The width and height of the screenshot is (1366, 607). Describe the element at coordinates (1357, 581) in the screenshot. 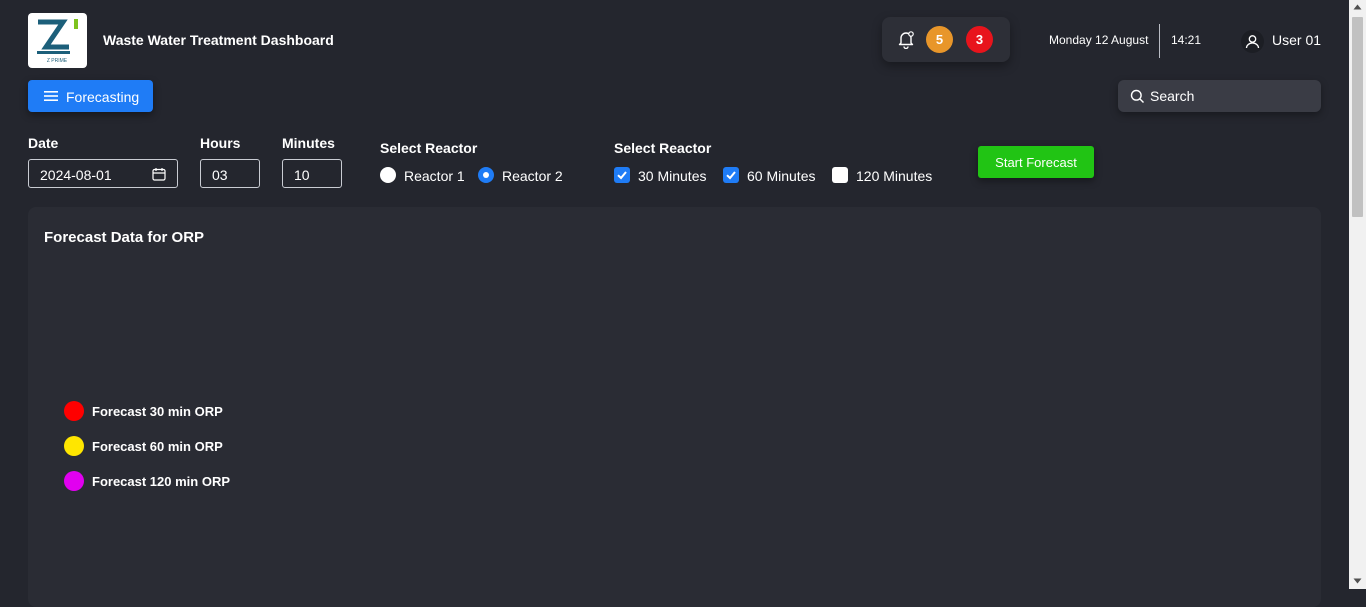

I see `scroll-down-arrow-icon` at that location.